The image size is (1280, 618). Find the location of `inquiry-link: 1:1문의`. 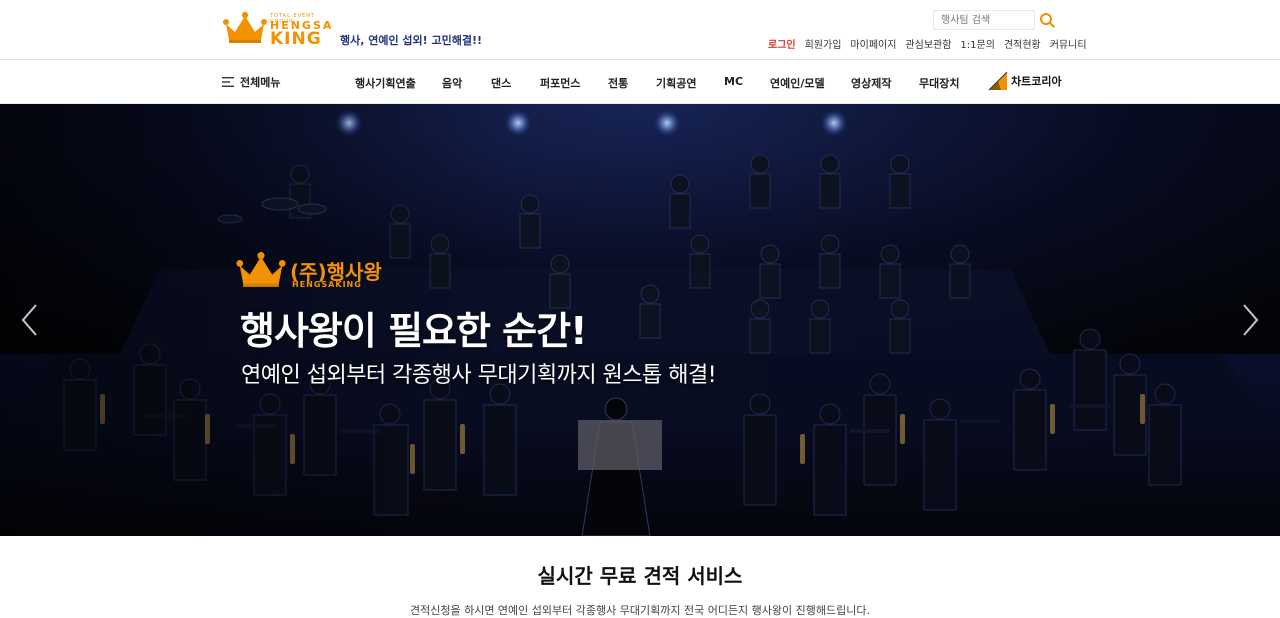

inquiry-link: 1:1문의 is located at coordinates (977, 43).